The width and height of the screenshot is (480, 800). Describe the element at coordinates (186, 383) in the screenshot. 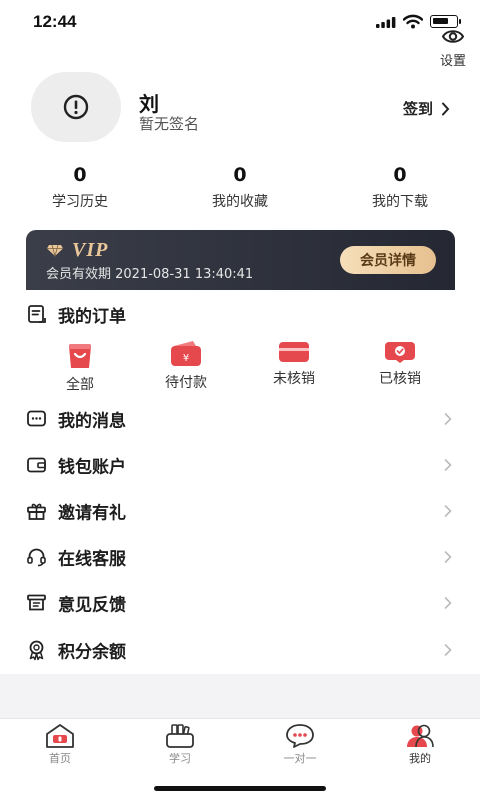

I see `order-pending-label: 待付款` at that location.